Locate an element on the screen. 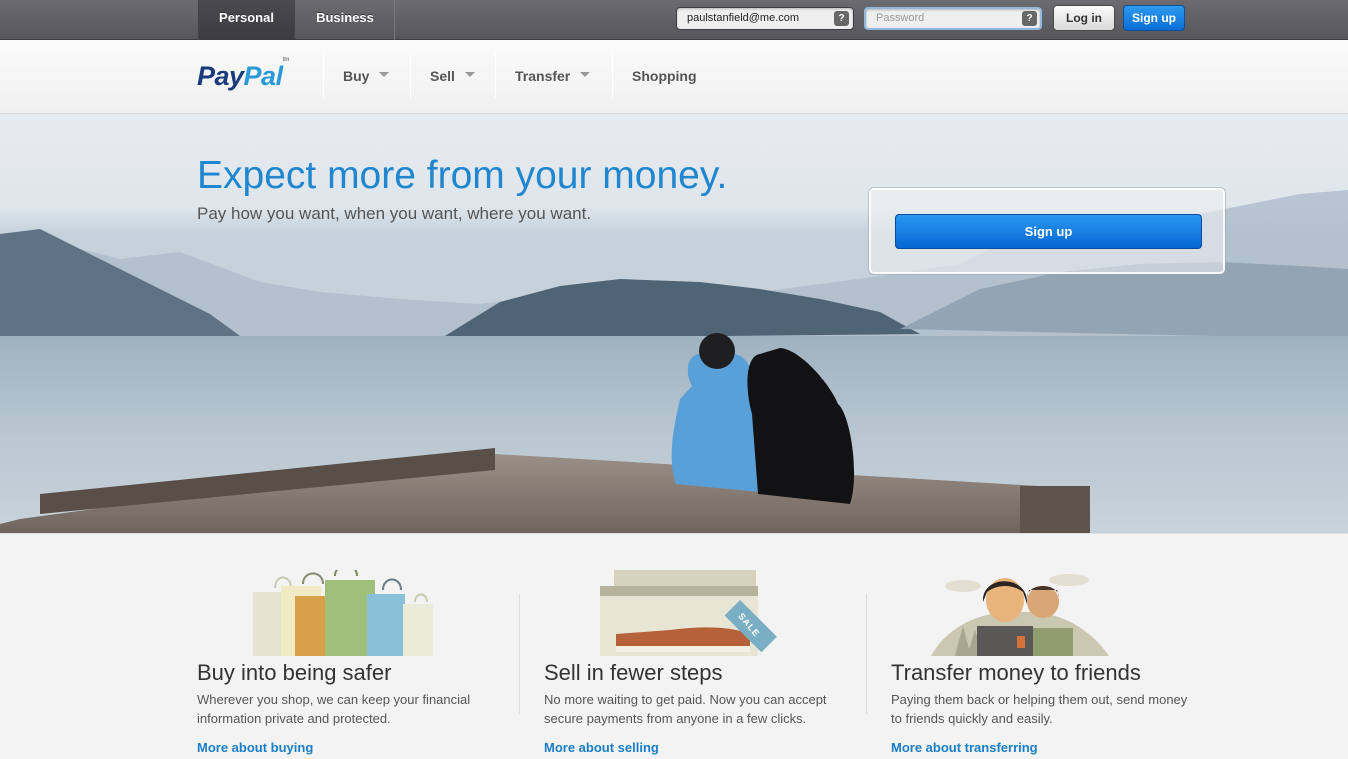 The height and width of the screenshot is (759, 1348). password-placeholder: Password is located at coordinates (900, 18).